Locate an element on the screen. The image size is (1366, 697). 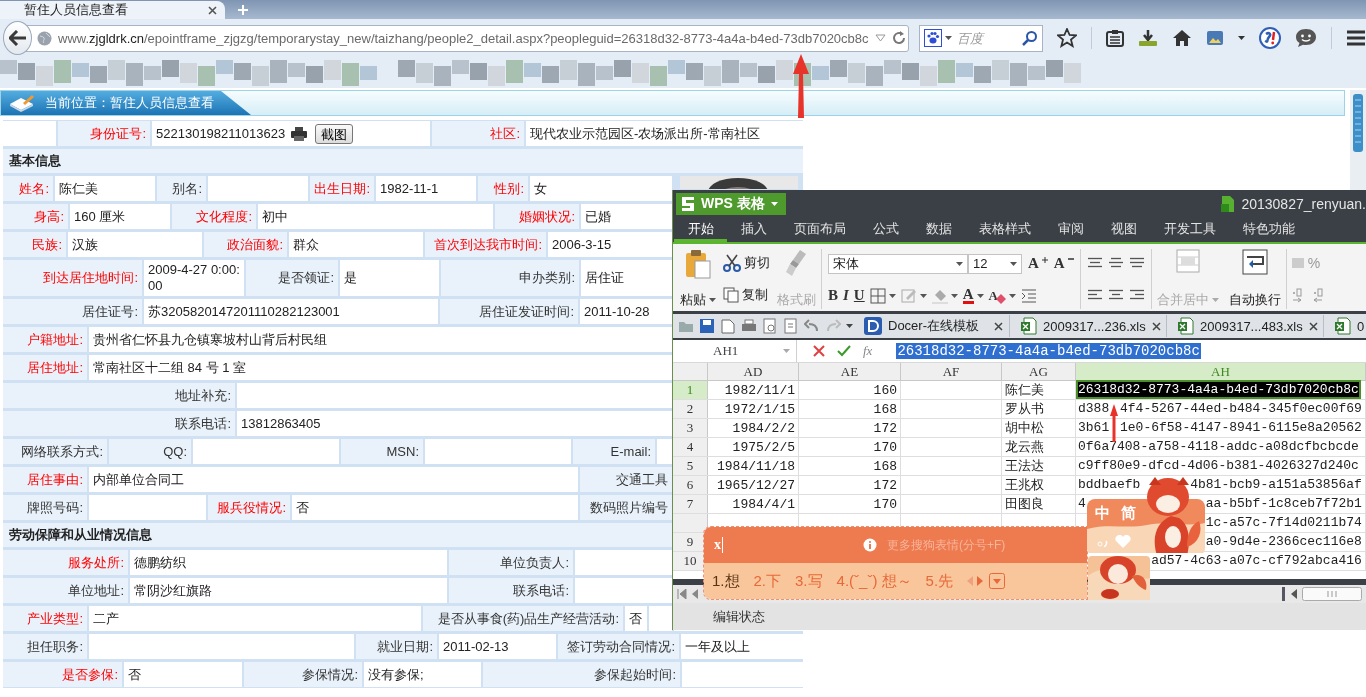
sheet-cell: 1965/12/27 is located at coordinates (753, 485).